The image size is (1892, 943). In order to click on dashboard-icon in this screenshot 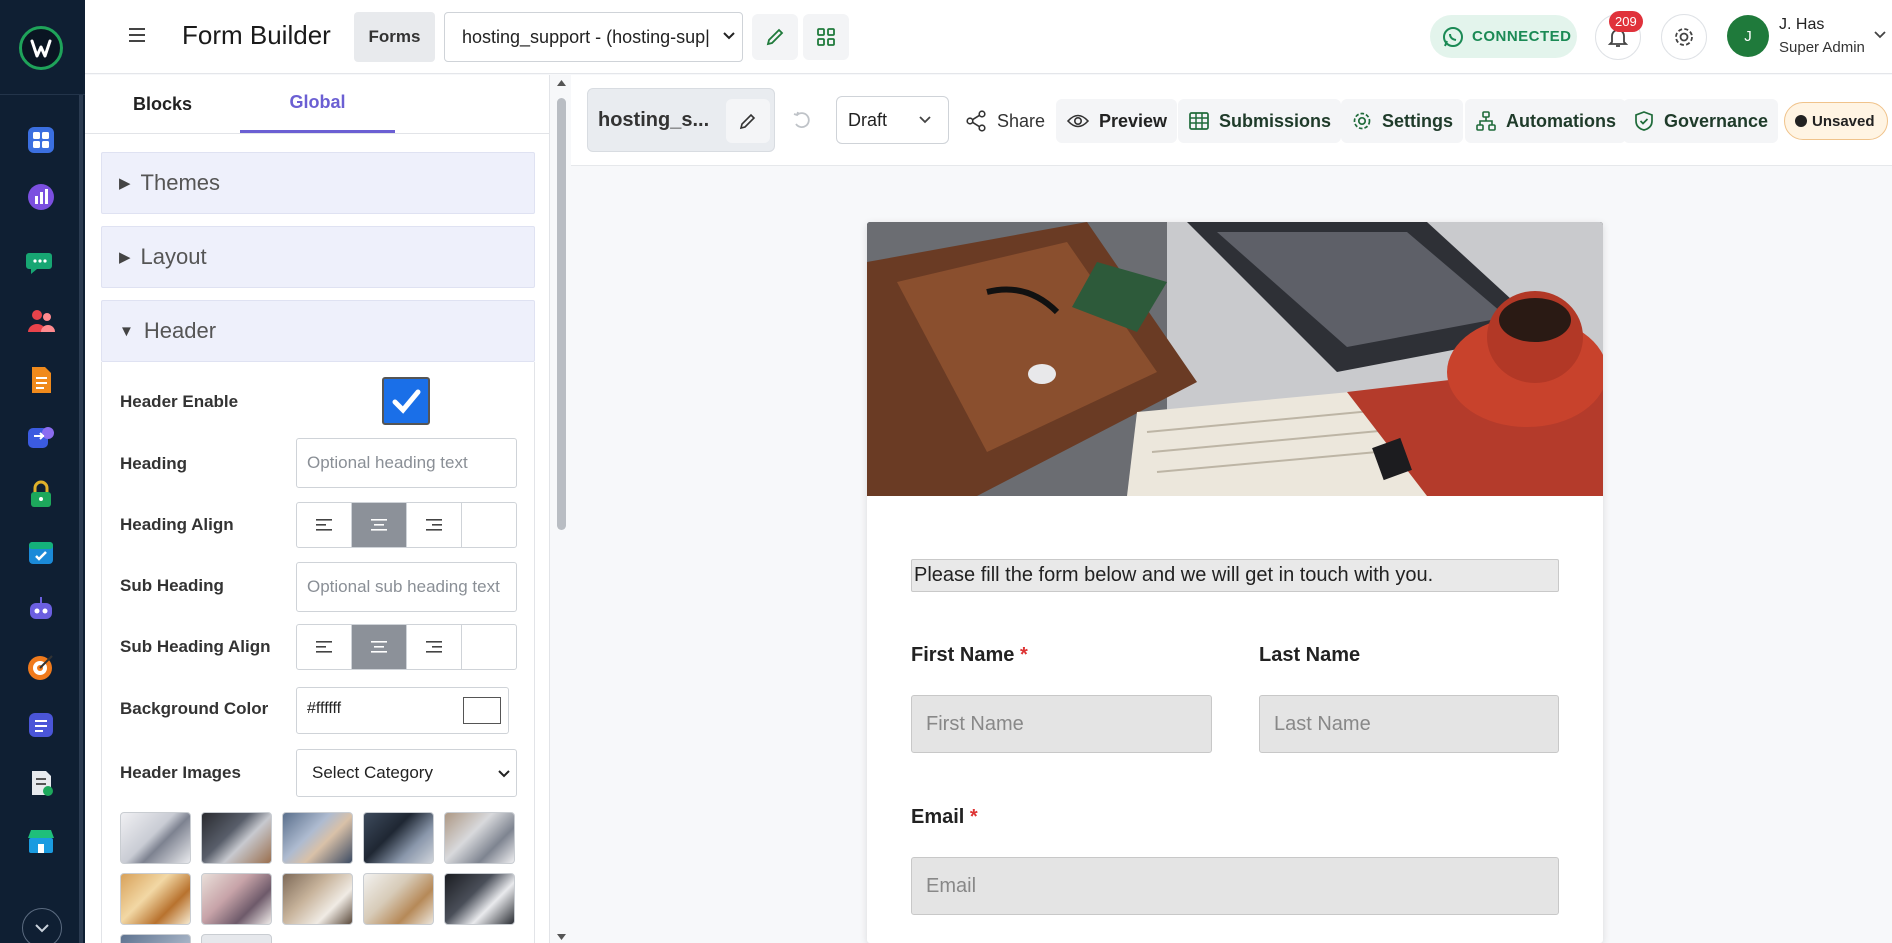, I will do `click(41, 140)`.